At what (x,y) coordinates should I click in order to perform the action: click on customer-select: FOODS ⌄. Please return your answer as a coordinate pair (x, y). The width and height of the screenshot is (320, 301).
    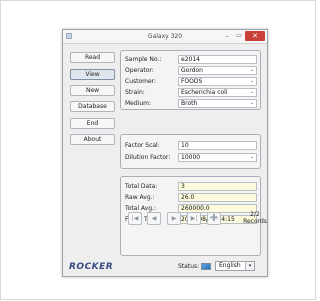
    Looking at the image, I should click on (217, 81).